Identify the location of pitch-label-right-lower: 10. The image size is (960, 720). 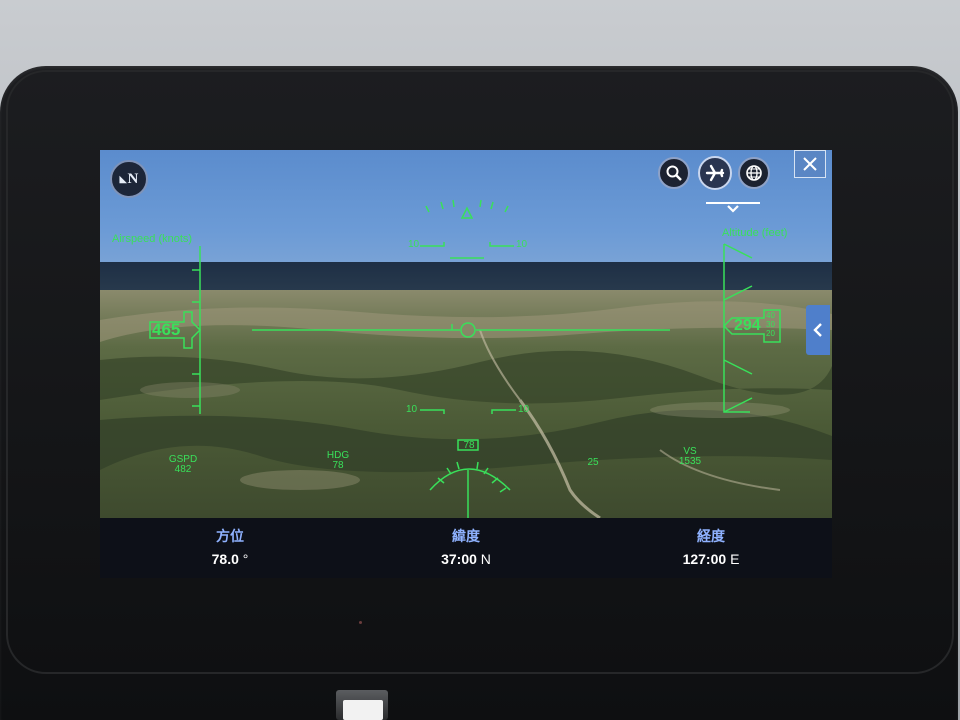
(524, 409).